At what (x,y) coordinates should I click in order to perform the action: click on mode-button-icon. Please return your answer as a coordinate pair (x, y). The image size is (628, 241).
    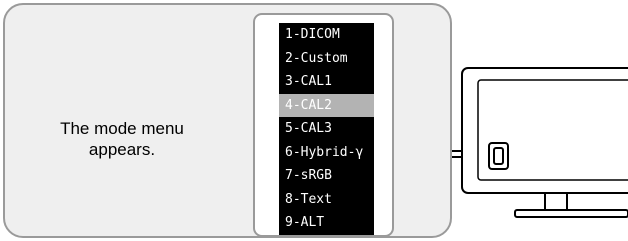
    Looking at the image, I should click on (498, 156).